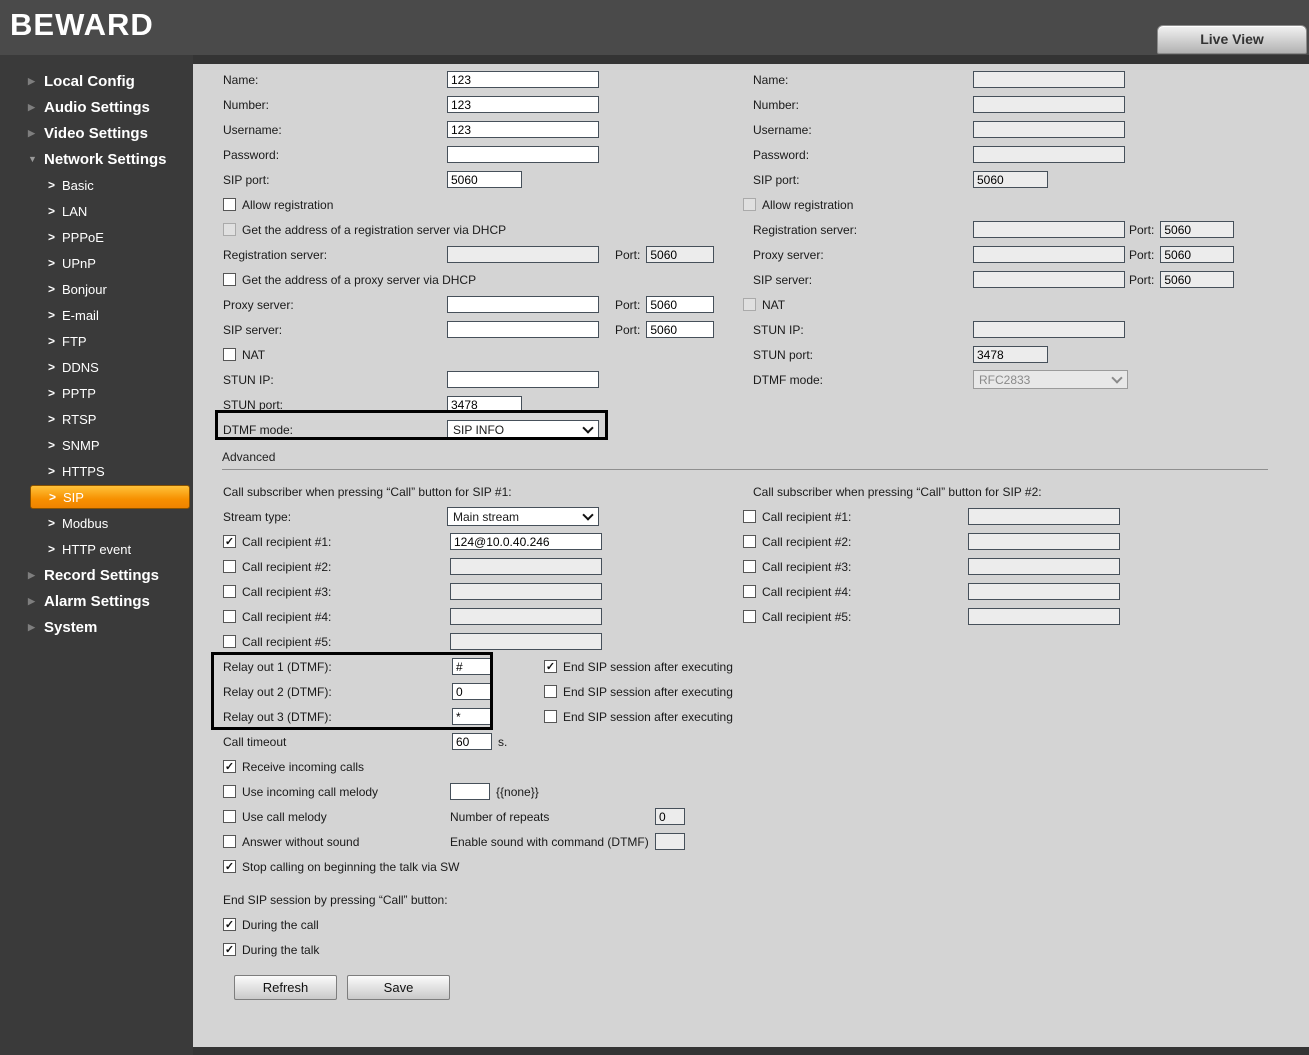 The height and width of the screenshot is (1055, 1309). What do you see at coordinates (96, 445) in the screenshot?
I see `sidebar-item-snmp: > SNMP` at bounding box center [96, 445].